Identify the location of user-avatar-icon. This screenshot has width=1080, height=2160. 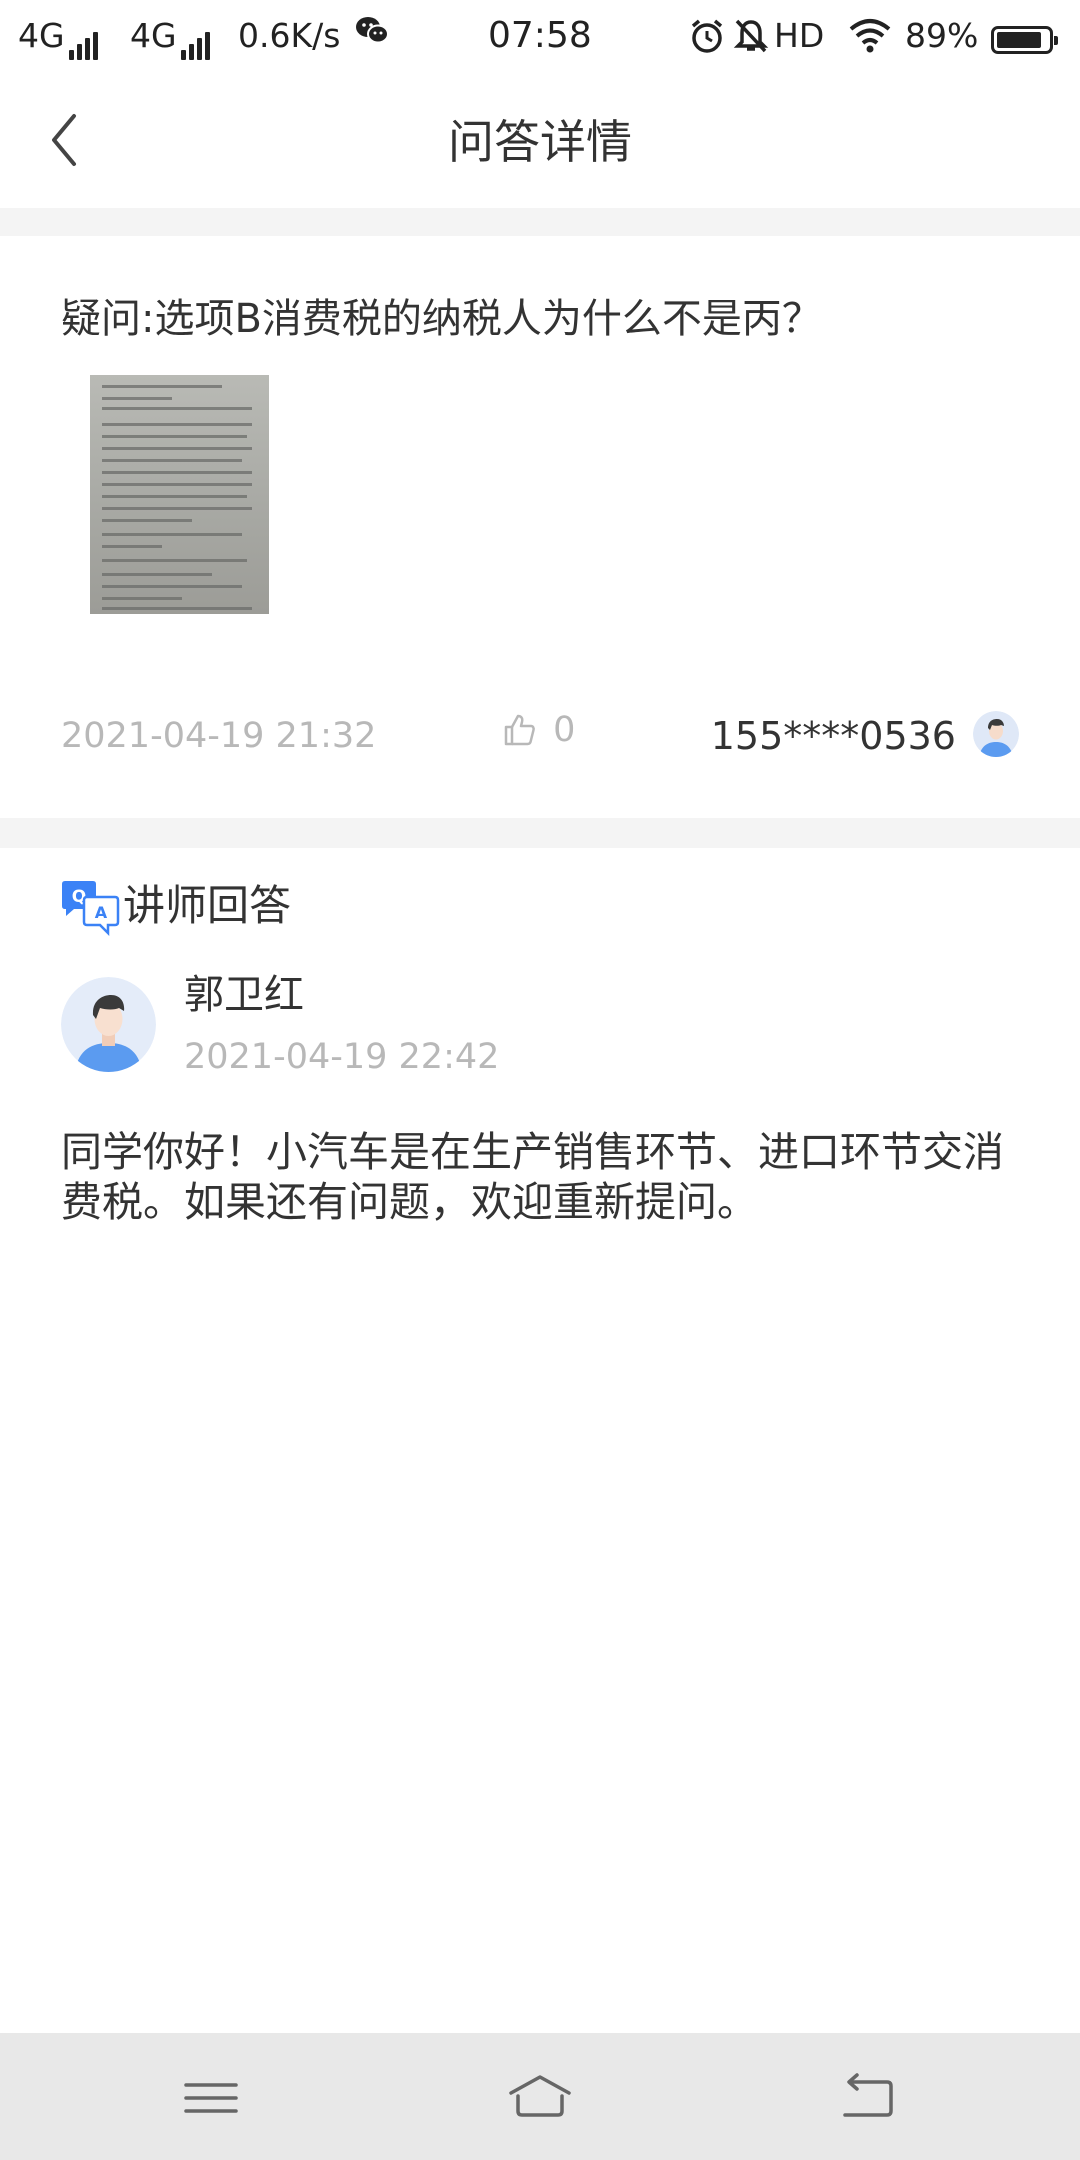
(996, 734).